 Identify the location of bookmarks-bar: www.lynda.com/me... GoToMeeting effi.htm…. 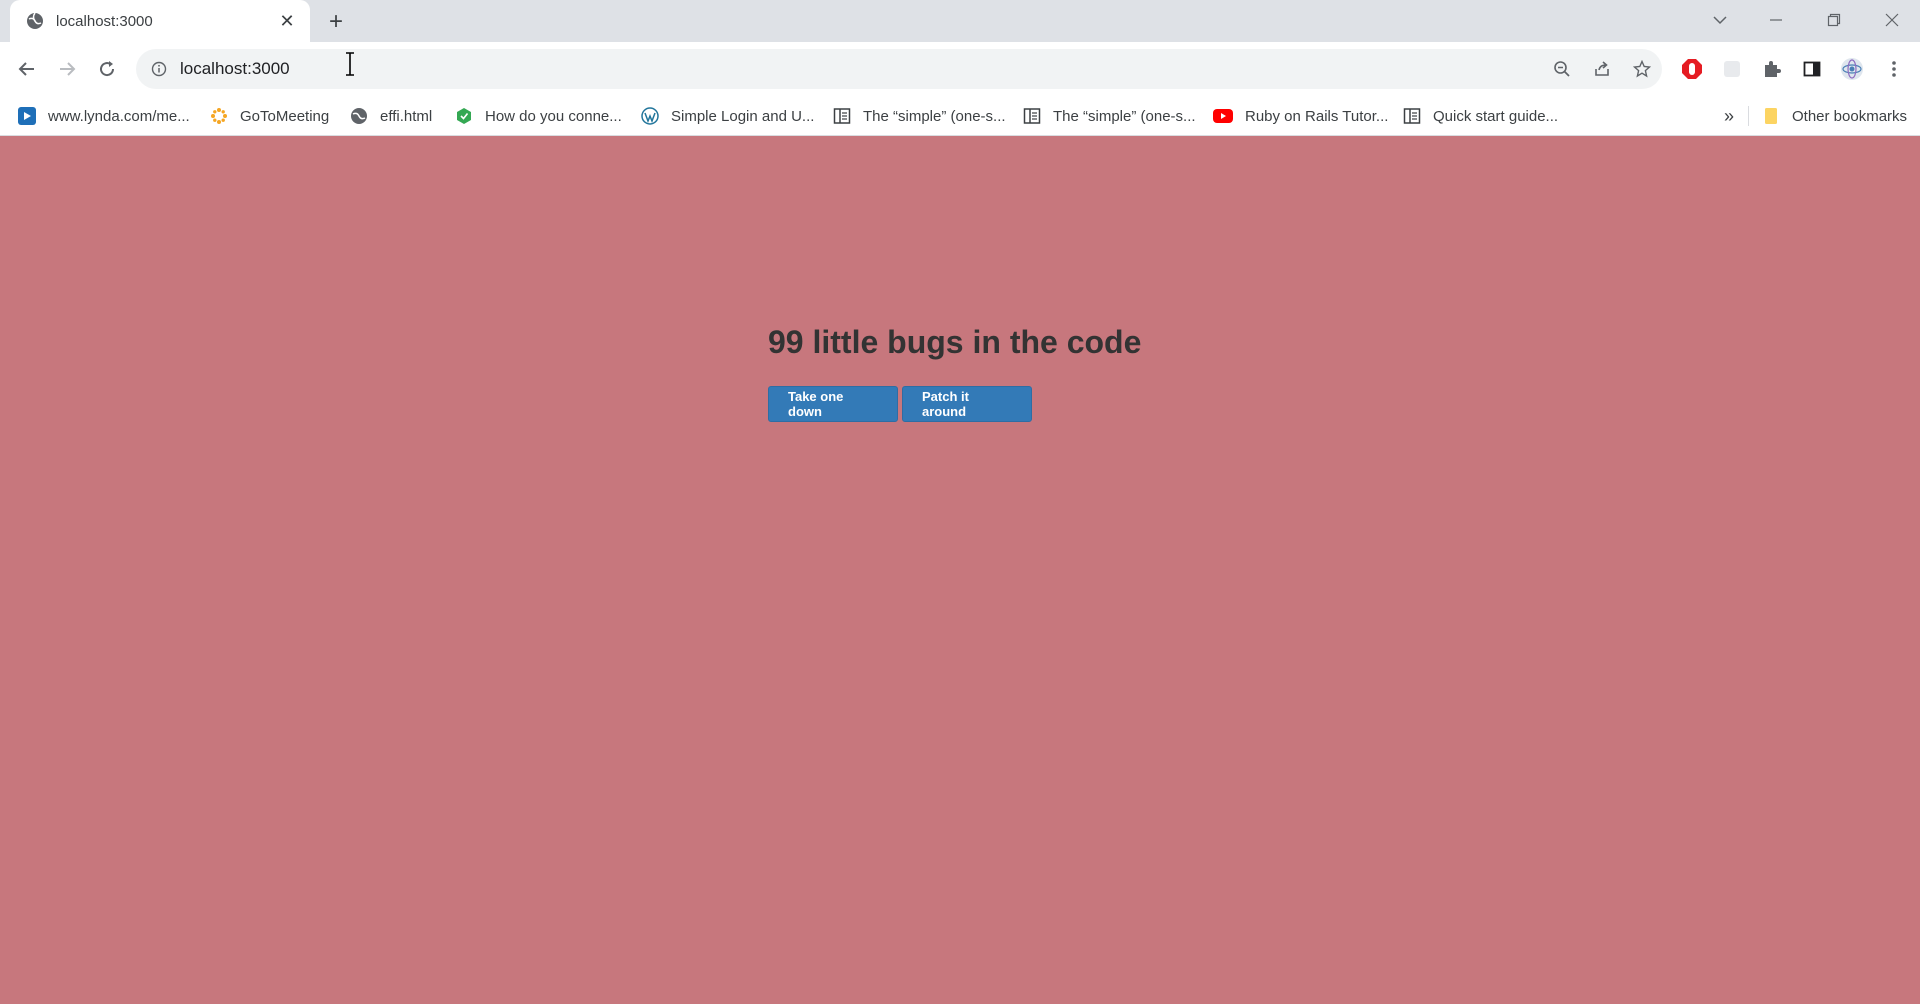
(960, 116).